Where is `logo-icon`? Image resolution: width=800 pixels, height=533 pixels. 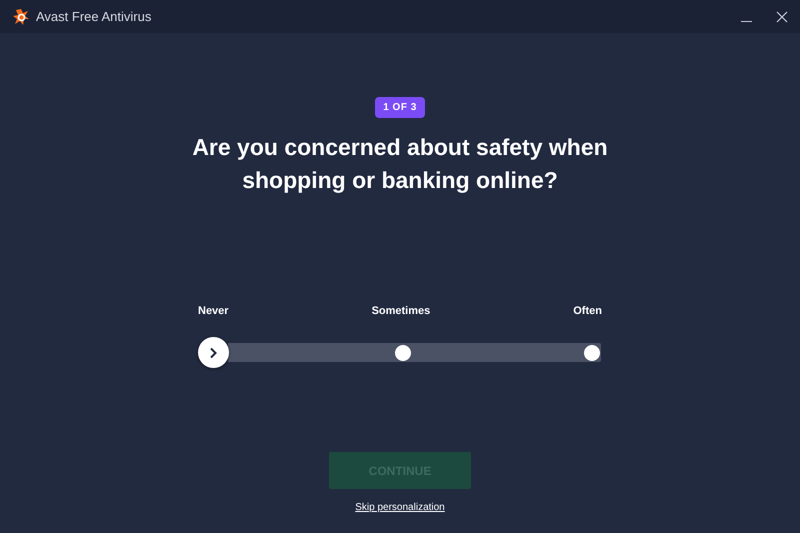
logo-icon is located at coordinates (21, 17).